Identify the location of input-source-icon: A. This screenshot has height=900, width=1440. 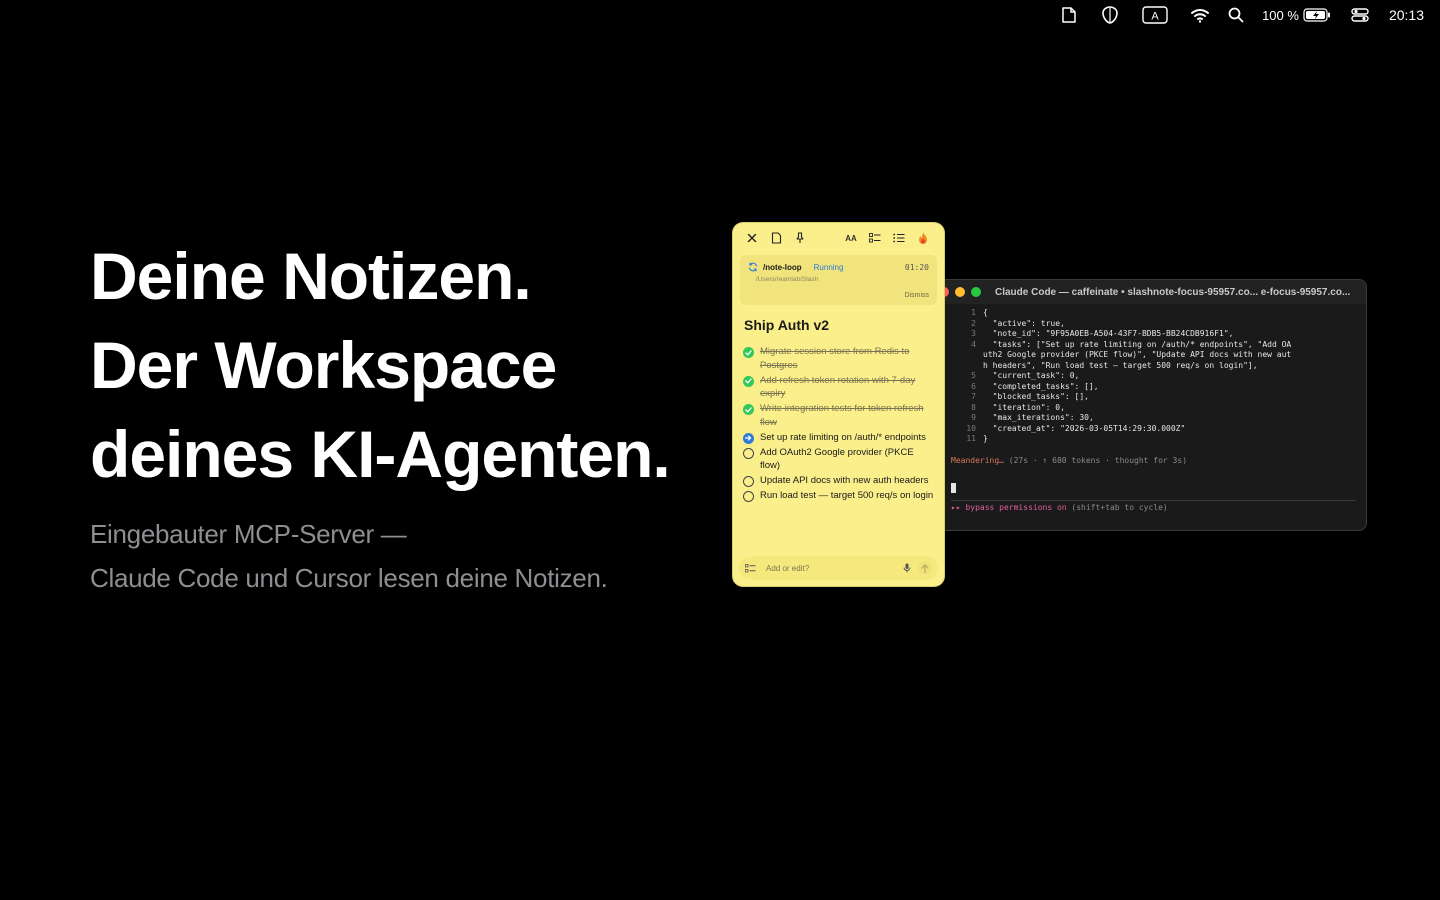
(1155, 15).